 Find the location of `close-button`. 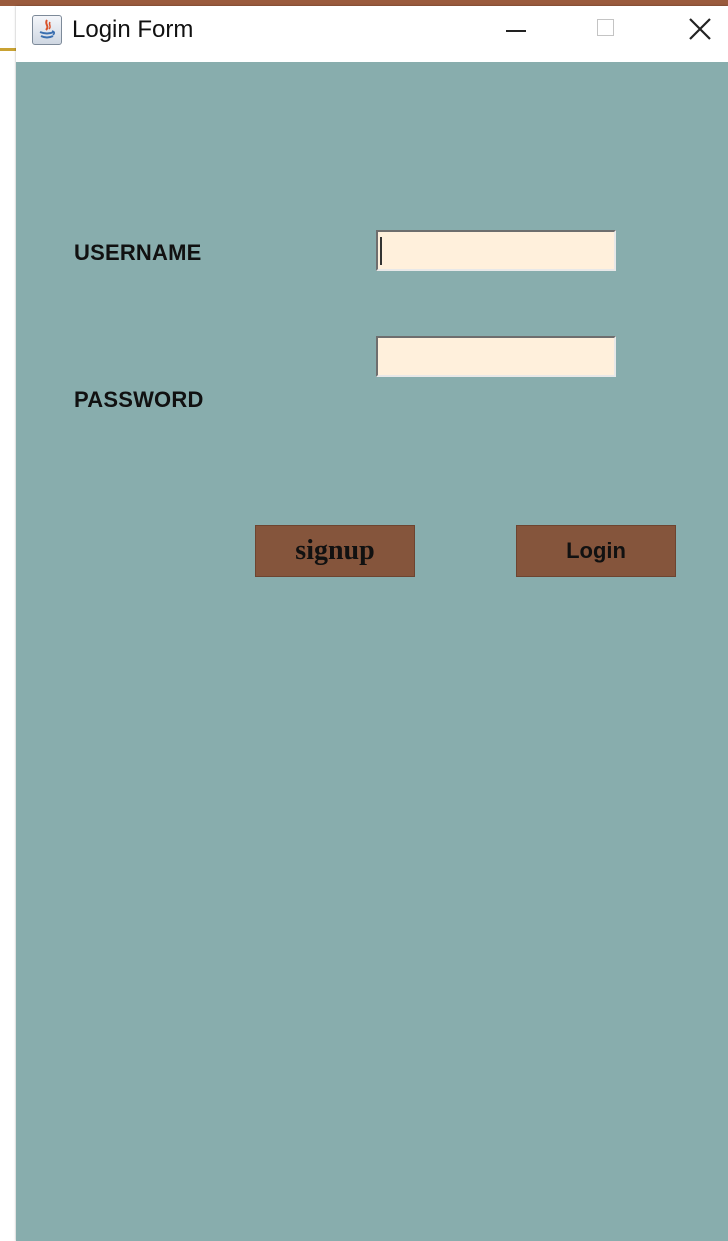

close-button is located at coordinates (690, 30).